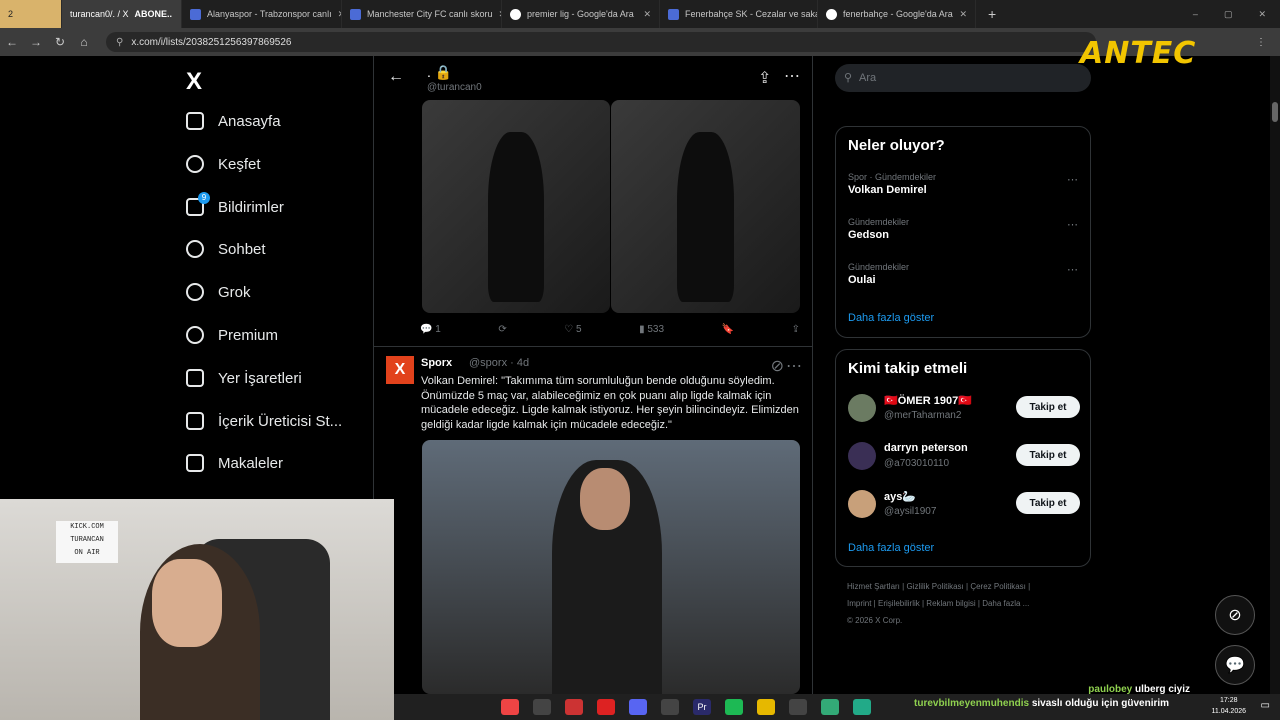 Image resolution: width=1280 pixels, height=720 pixels. Describe the element at coordinates (1275, 112) in the screenshot. I see `scrollbar-thumb` at that location.